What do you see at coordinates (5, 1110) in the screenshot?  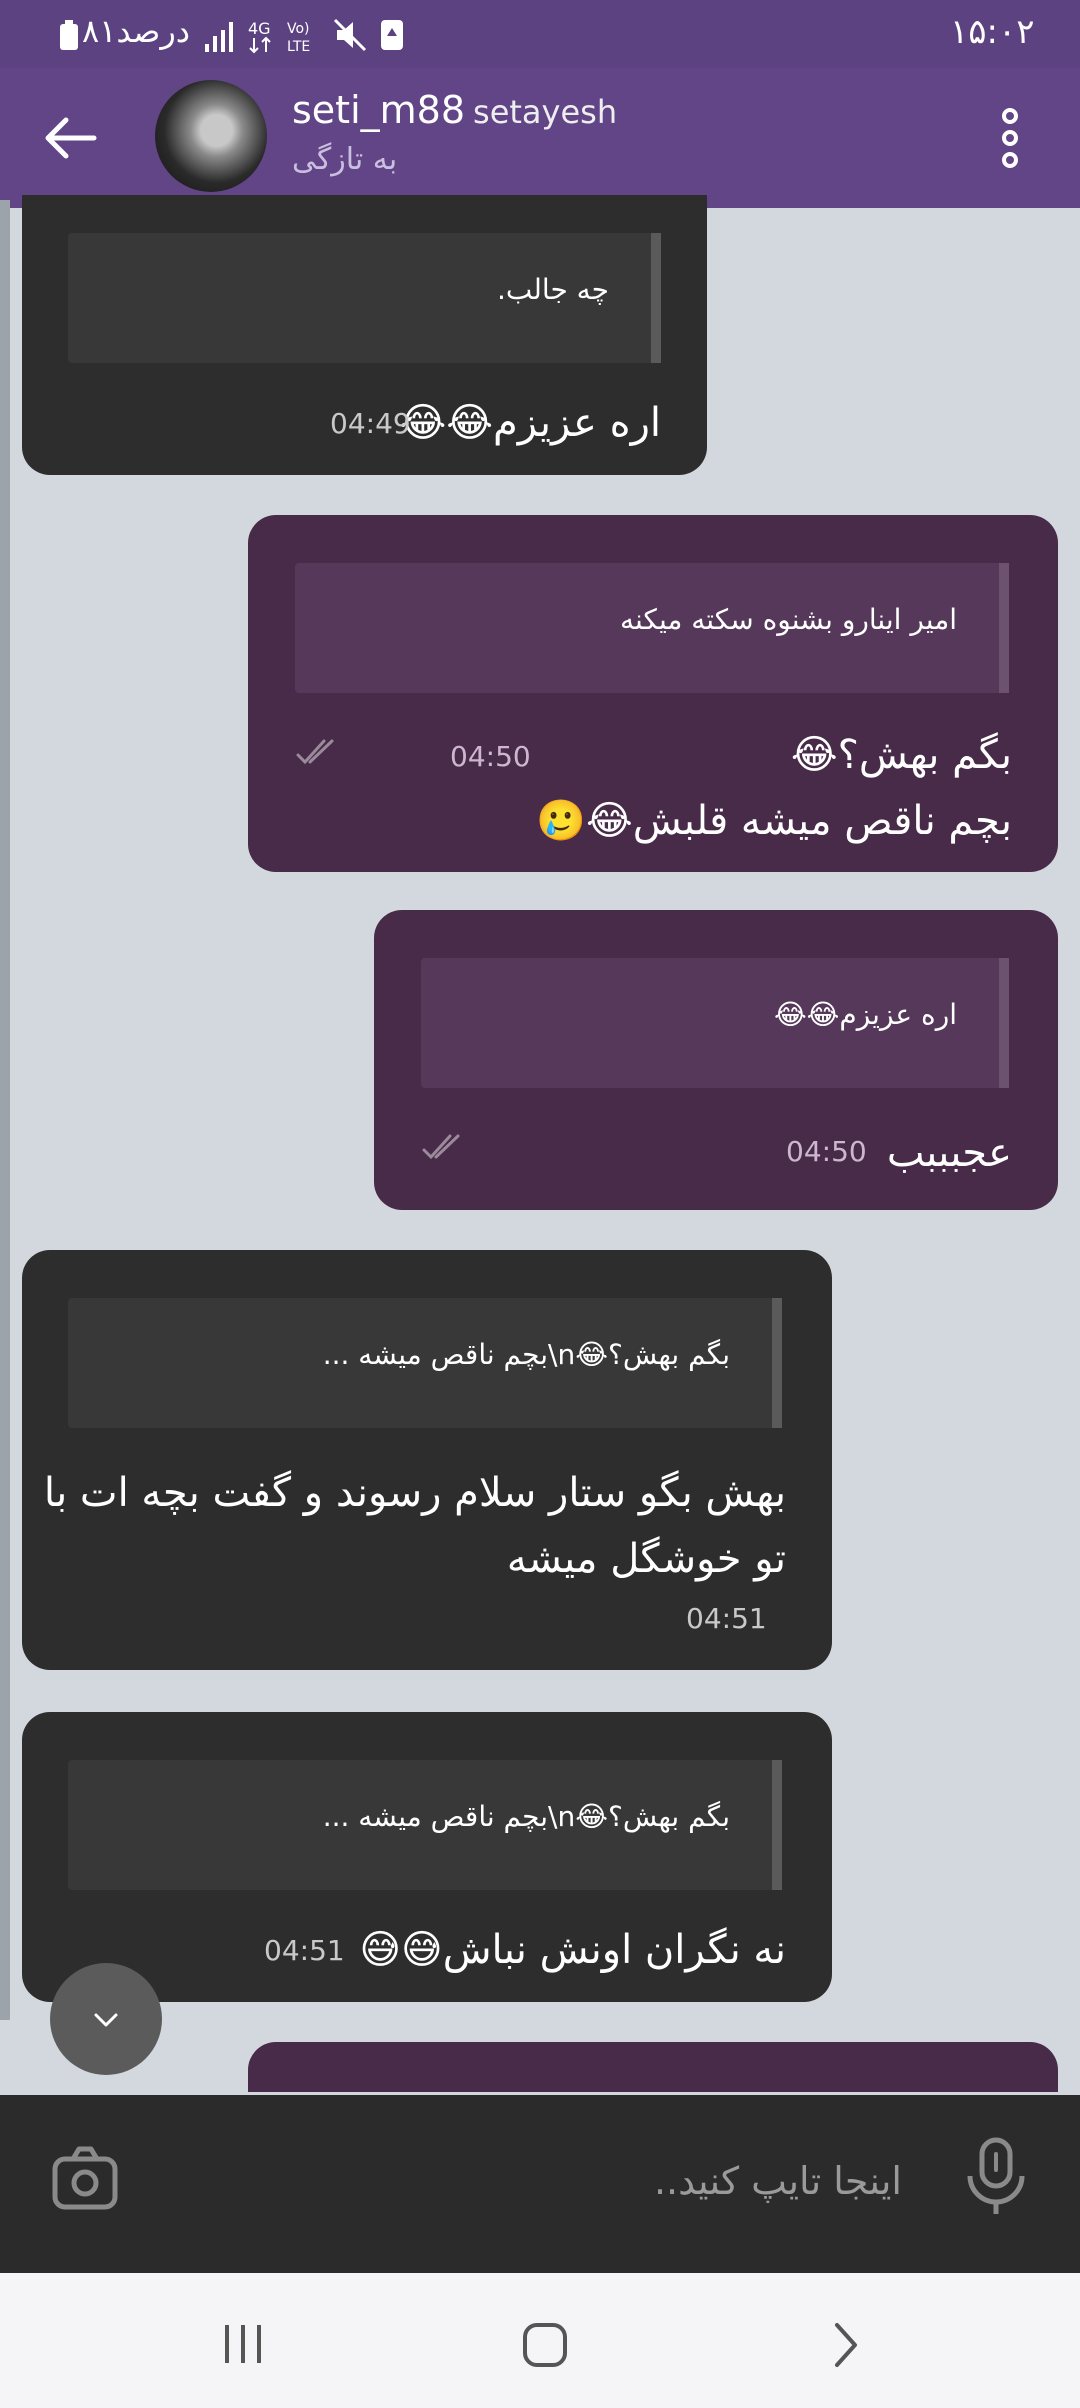 I see `scrollbar` at bounding box center [5, 1110].